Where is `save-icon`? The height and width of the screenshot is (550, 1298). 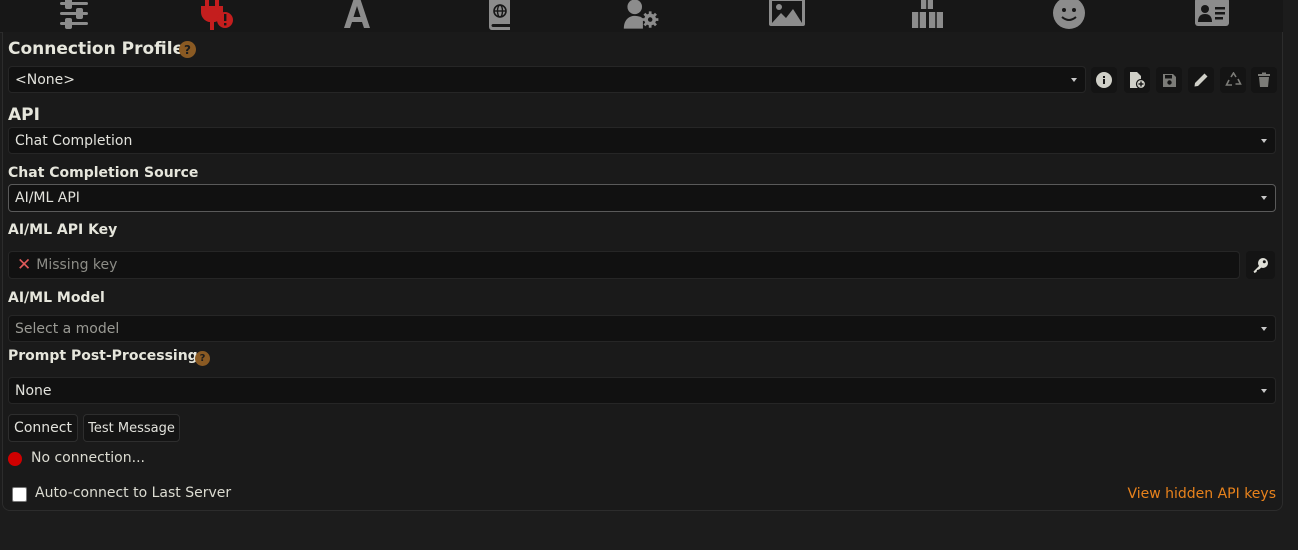 save-icon is located at coordinates (1169, 80).